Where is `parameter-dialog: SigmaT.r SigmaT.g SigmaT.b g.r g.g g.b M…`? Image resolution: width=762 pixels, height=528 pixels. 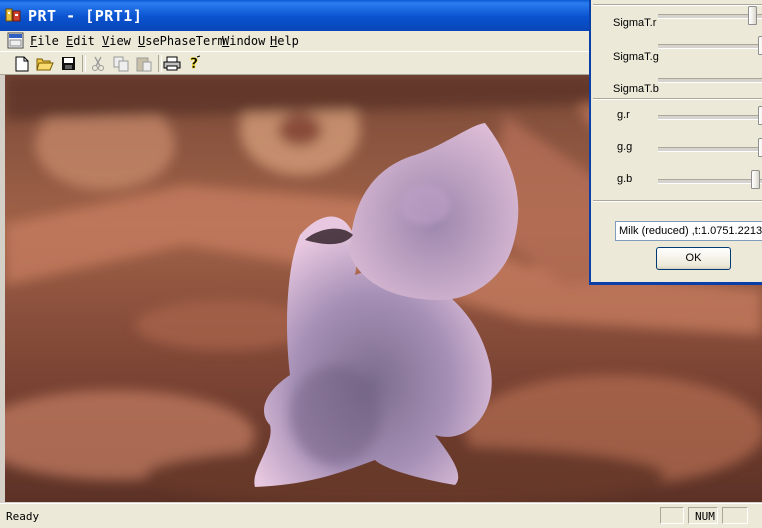 parameter-dialog: SigmaT.r SigmaT.g SigmaT.b g.r g.g g.b M… is located at coordinates (675, 142).